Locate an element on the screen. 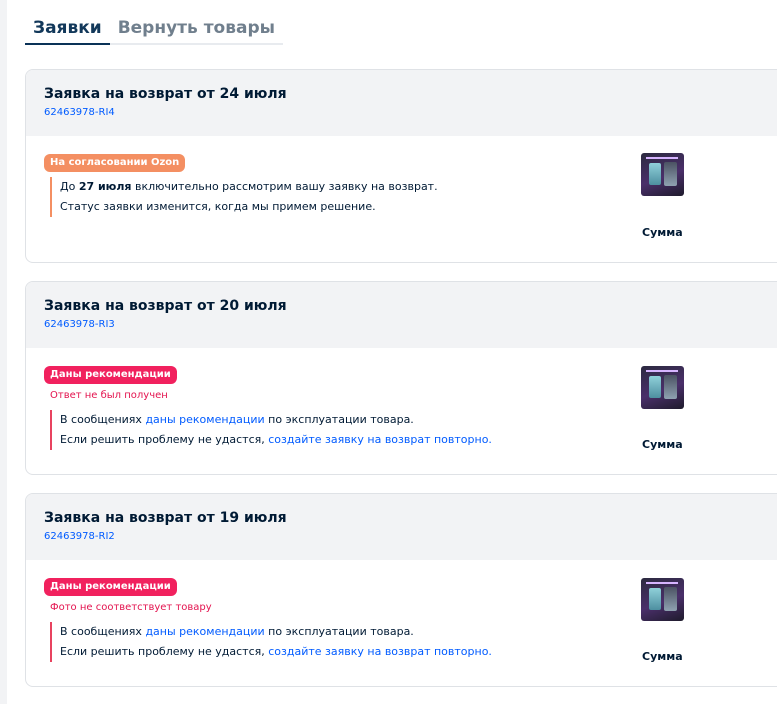 The height and width of the screenshot is (704, 777). request-number-link: 62463978-RI4 is located at coordinates (79, 112).